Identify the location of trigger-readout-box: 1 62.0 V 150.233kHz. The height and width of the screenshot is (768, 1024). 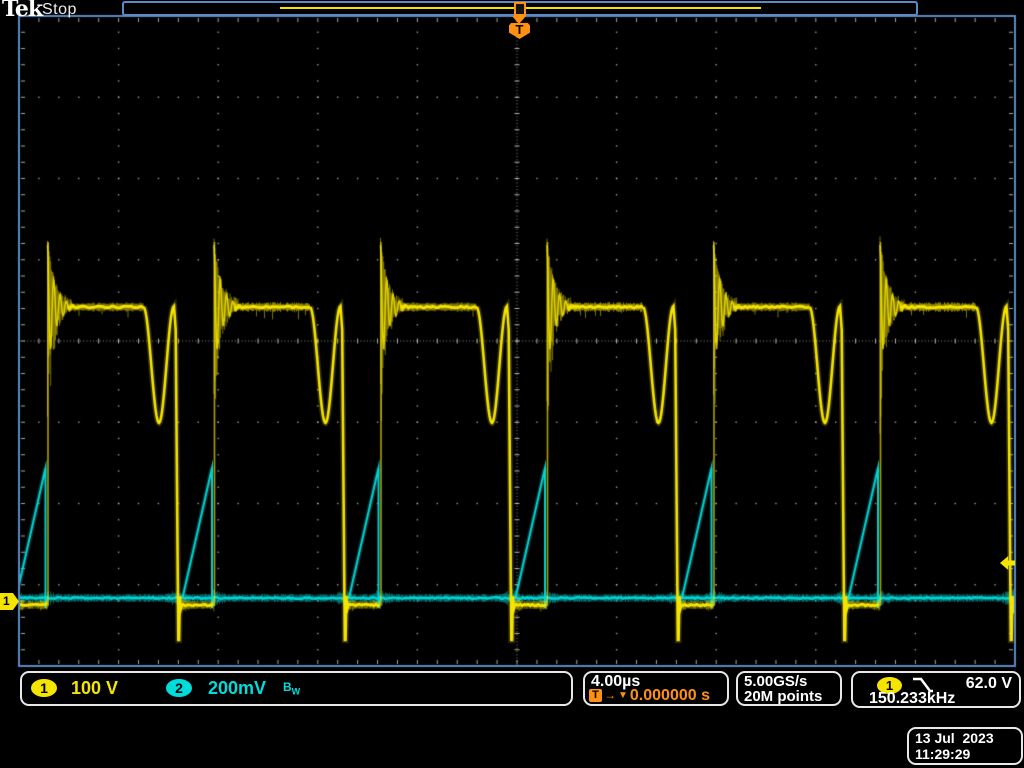
(936, 689).